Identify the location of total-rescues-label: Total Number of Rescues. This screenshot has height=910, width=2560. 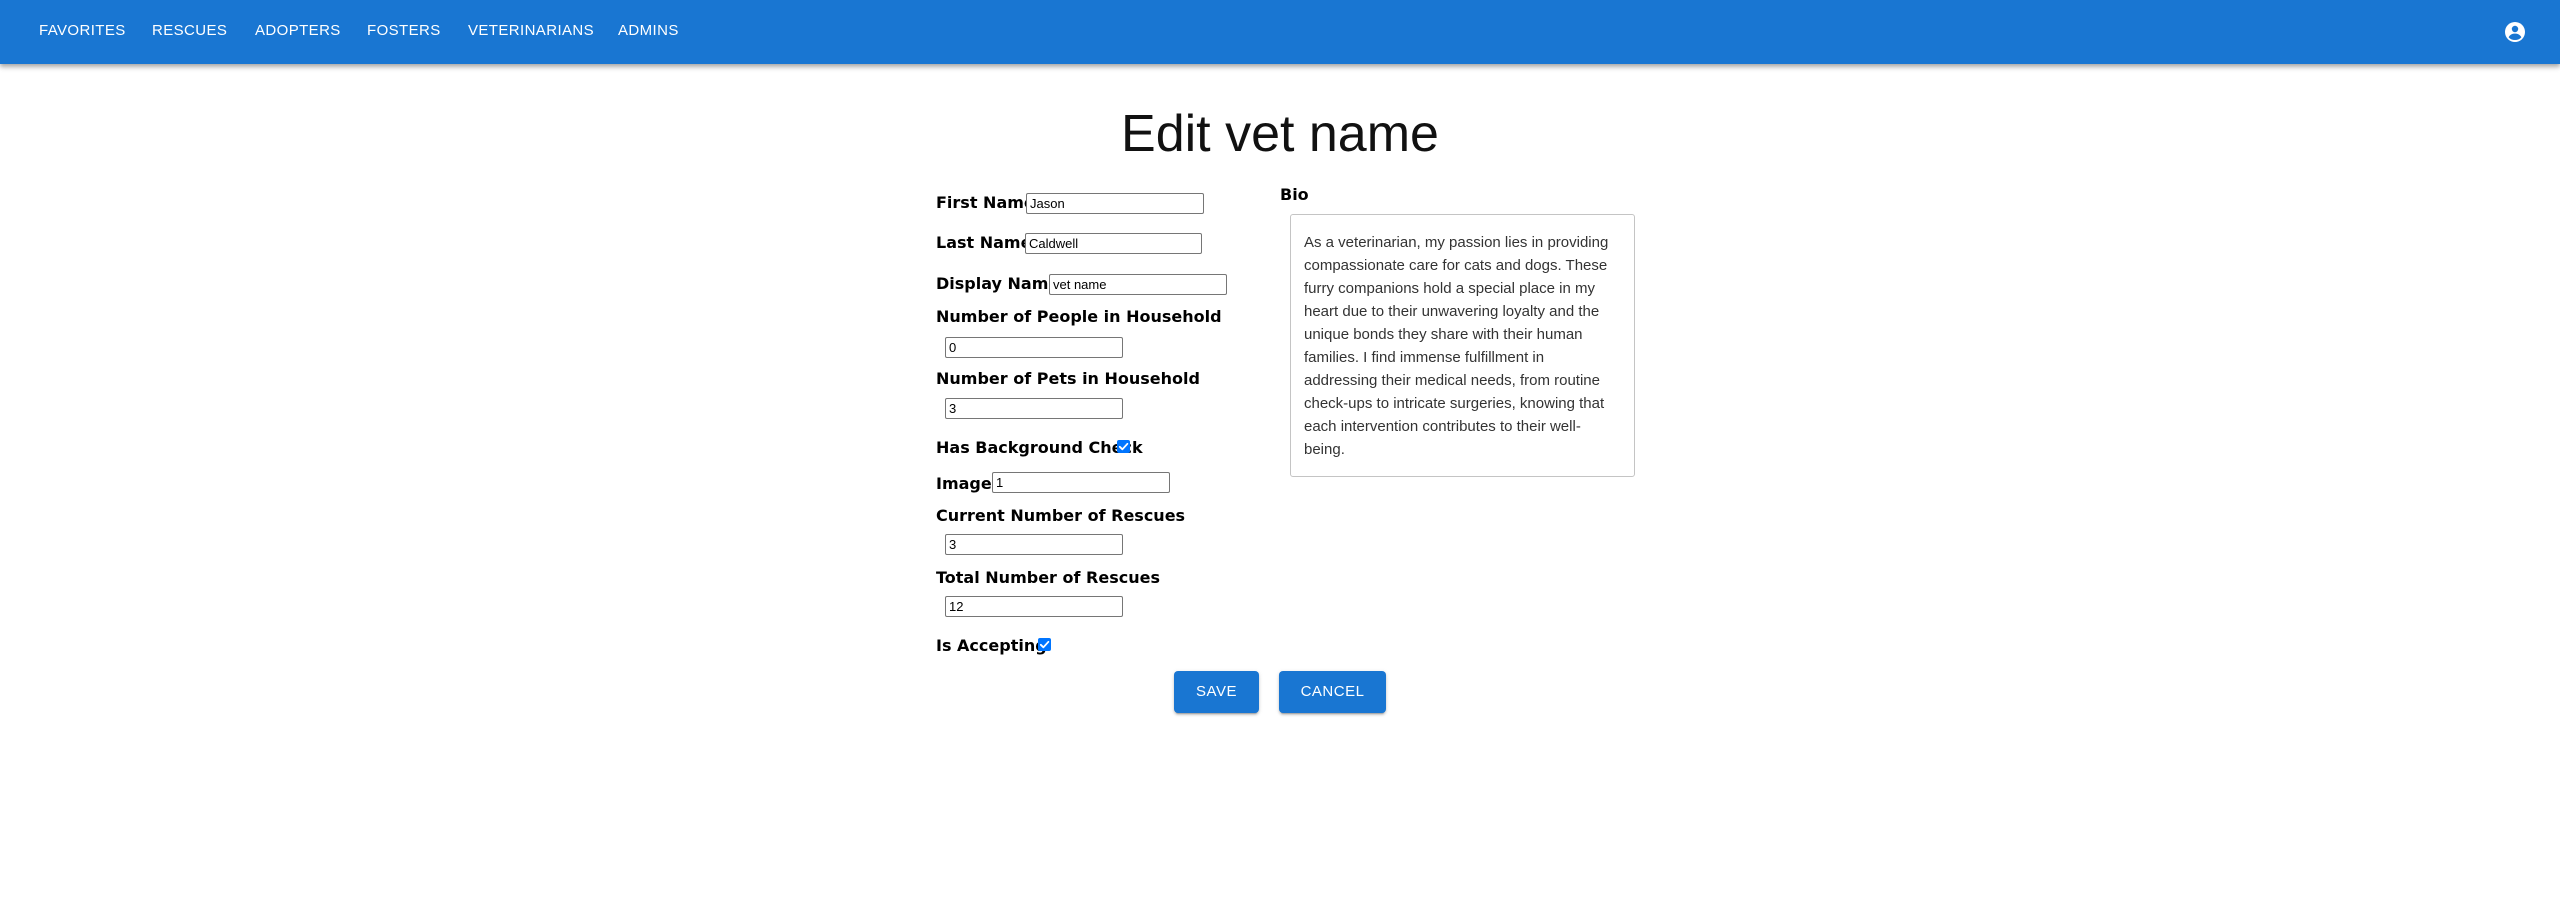
(1048, 577).